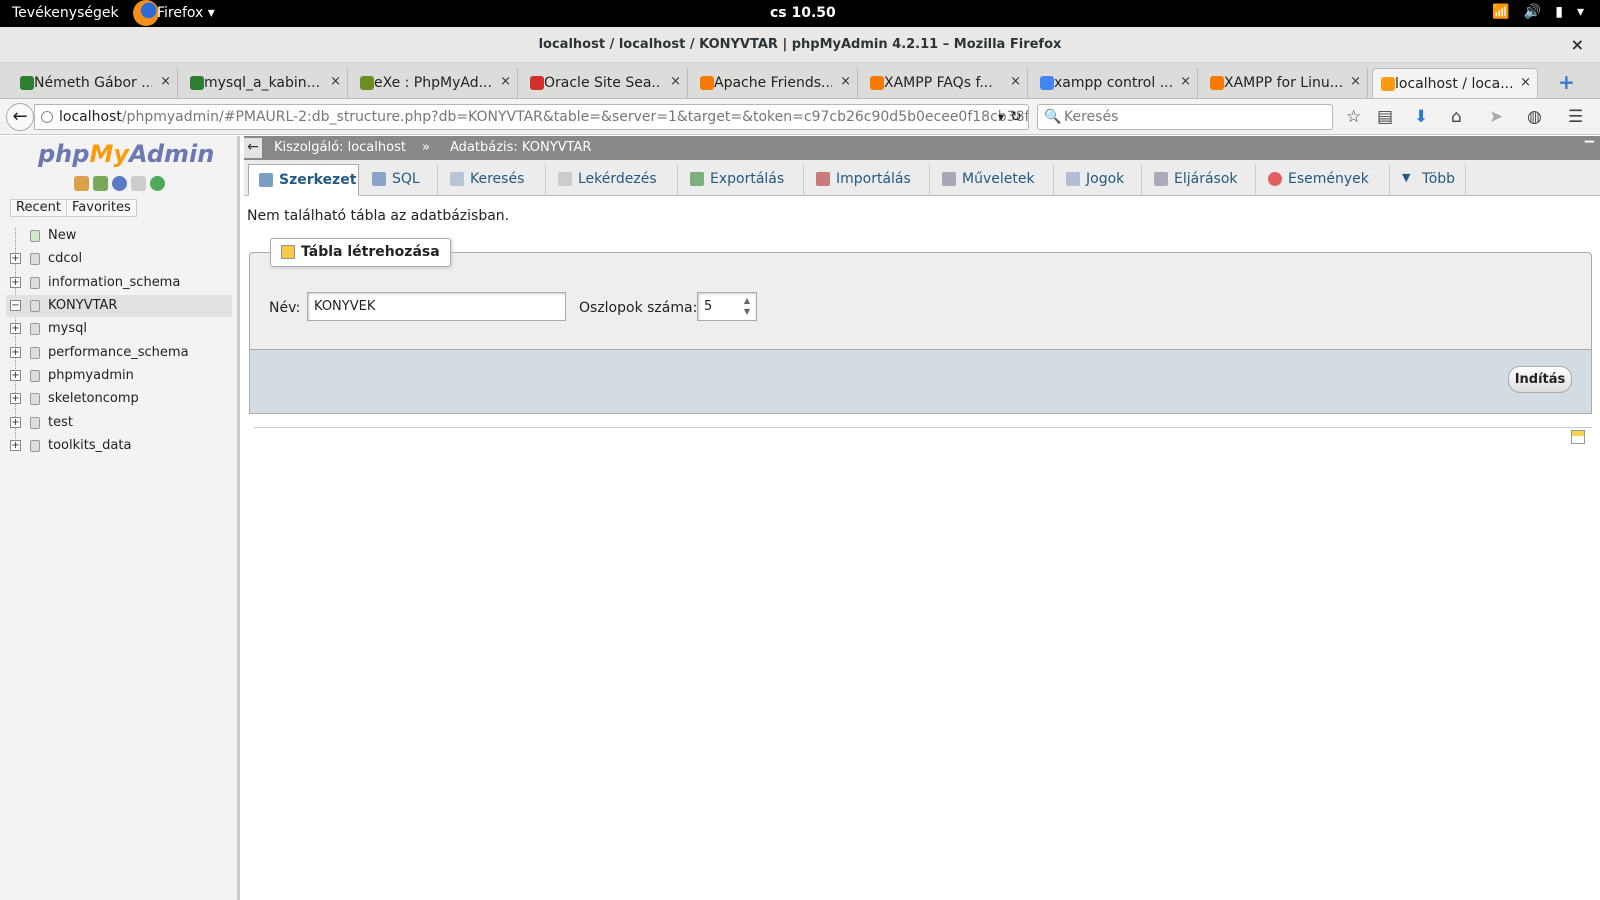  Describe the element at coordinates (823, 179) in the screenshot. I see `import-icon` at that location.